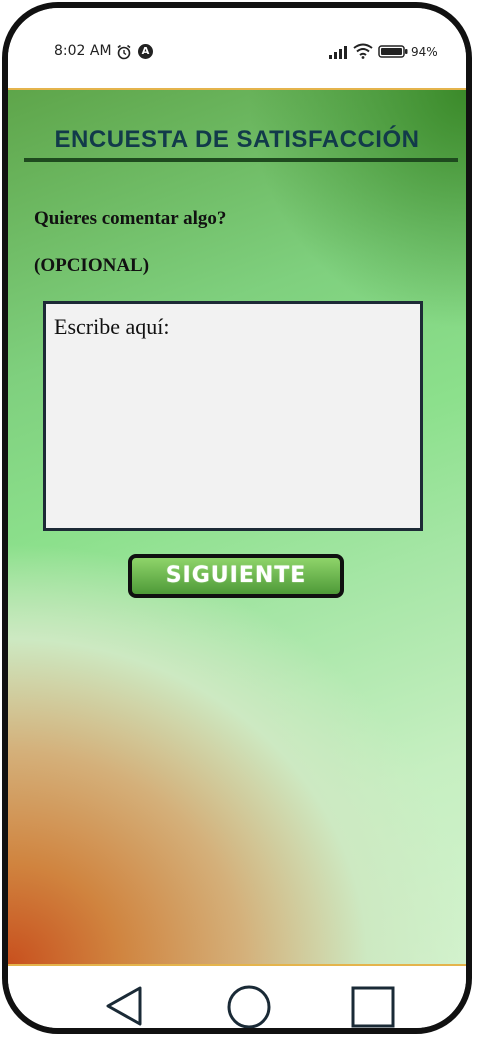 This screenshot has width=500, height=1043. What do you see at coordinates (124, 52) in the screenshot?
I see `alarm-clock-icon` at bounding box center [124, 52].